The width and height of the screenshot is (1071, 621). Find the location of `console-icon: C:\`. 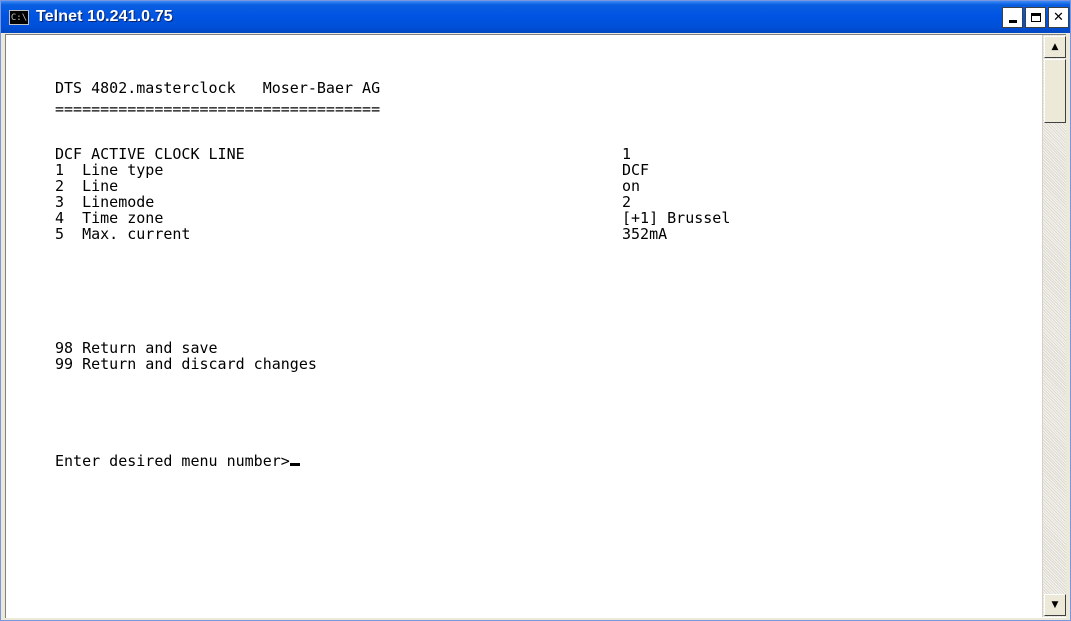

console-icon: C:\ is located at coordinates (19, 17).